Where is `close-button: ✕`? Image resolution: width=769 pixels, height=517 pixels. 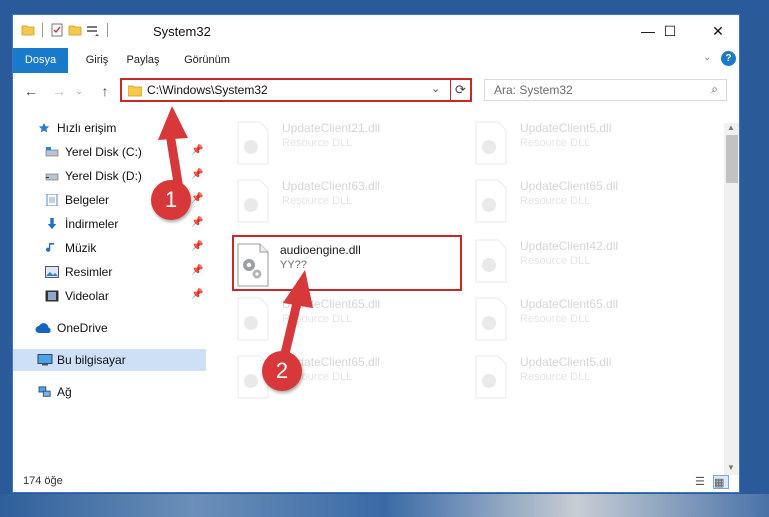
close-button: ✕ is located at coordinates (717, 31).